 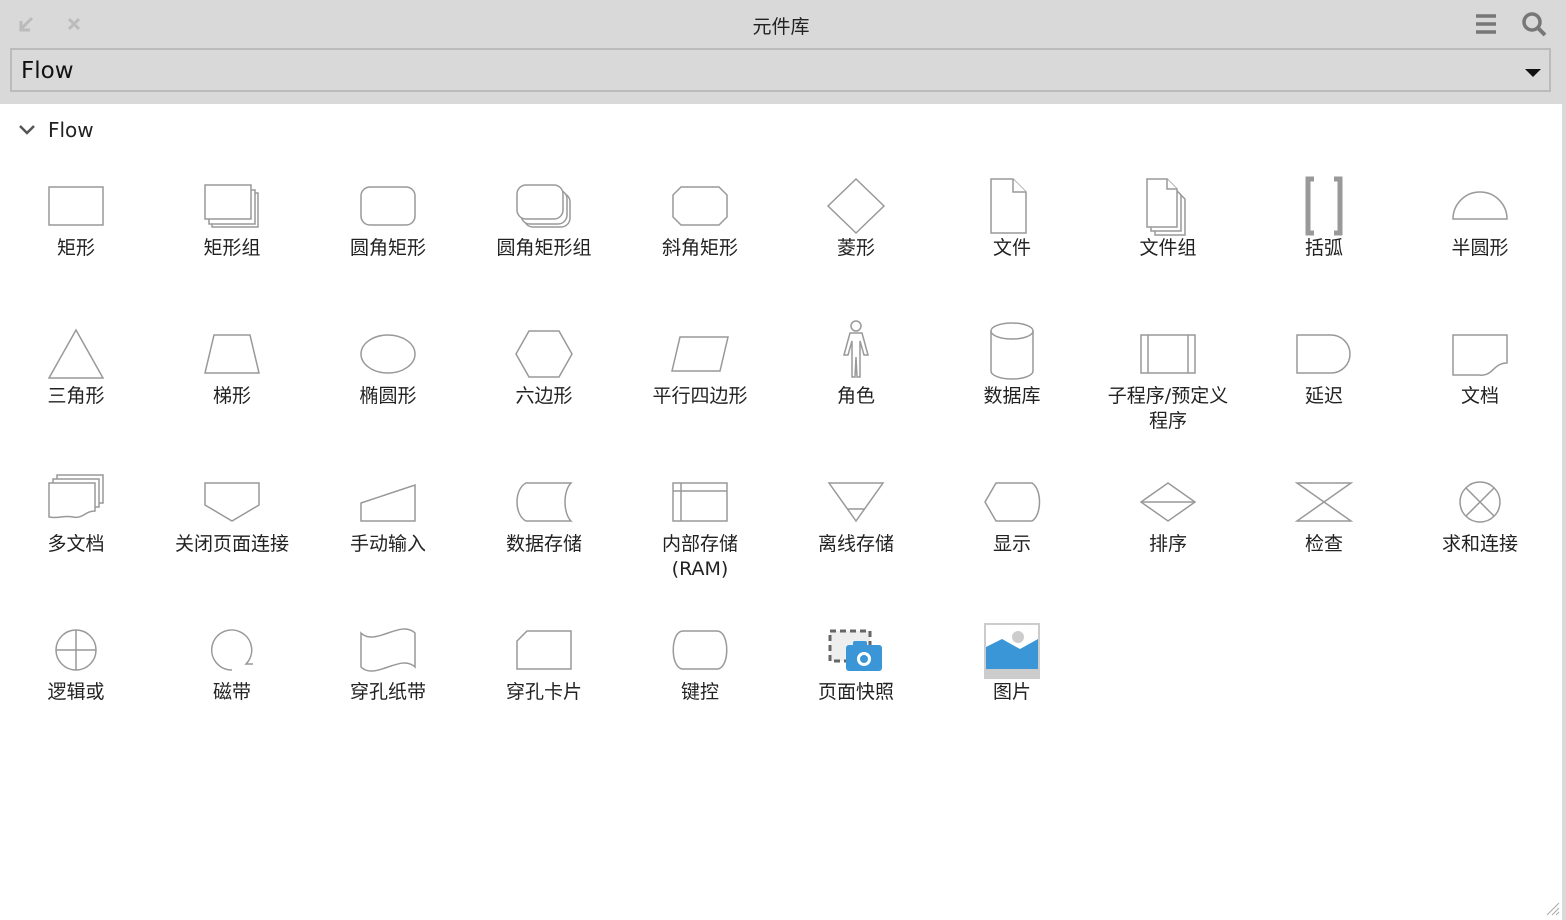 What do you see at coordinates (231, 396) in the screenshot?
I see `shape-label: 梯形` at bounding box center [231, 396].